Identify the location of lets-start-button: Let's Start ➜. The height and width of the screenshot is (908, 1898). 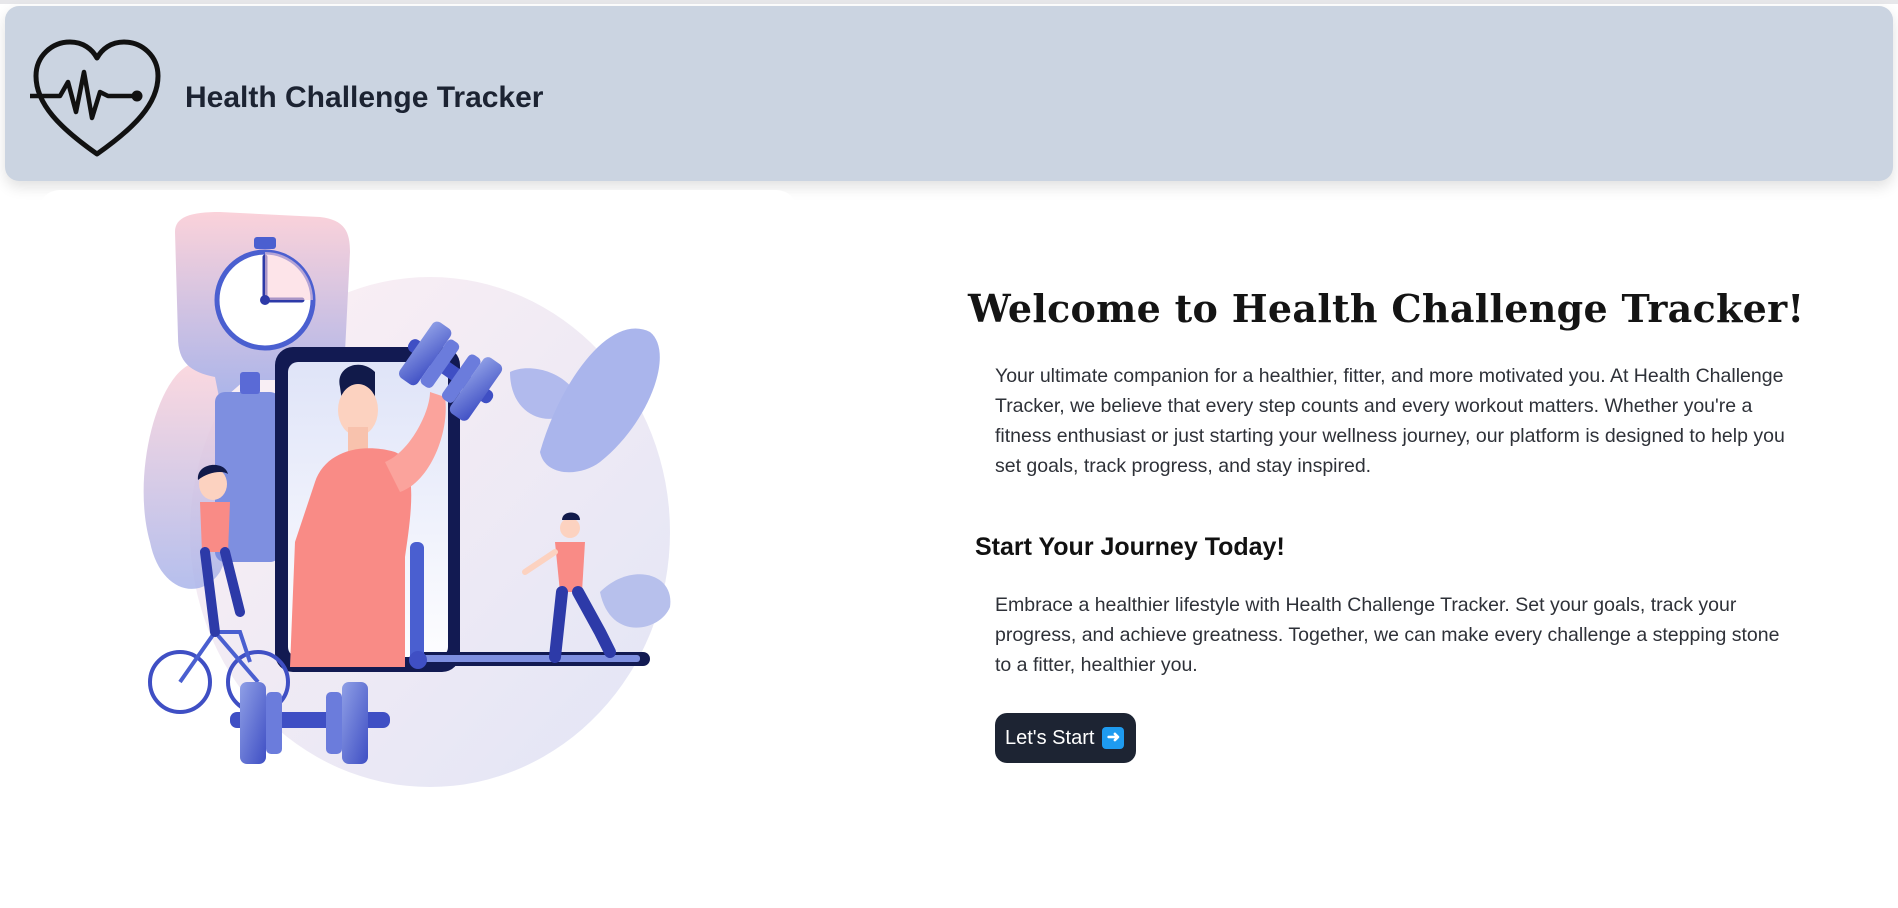
(1066, 738).